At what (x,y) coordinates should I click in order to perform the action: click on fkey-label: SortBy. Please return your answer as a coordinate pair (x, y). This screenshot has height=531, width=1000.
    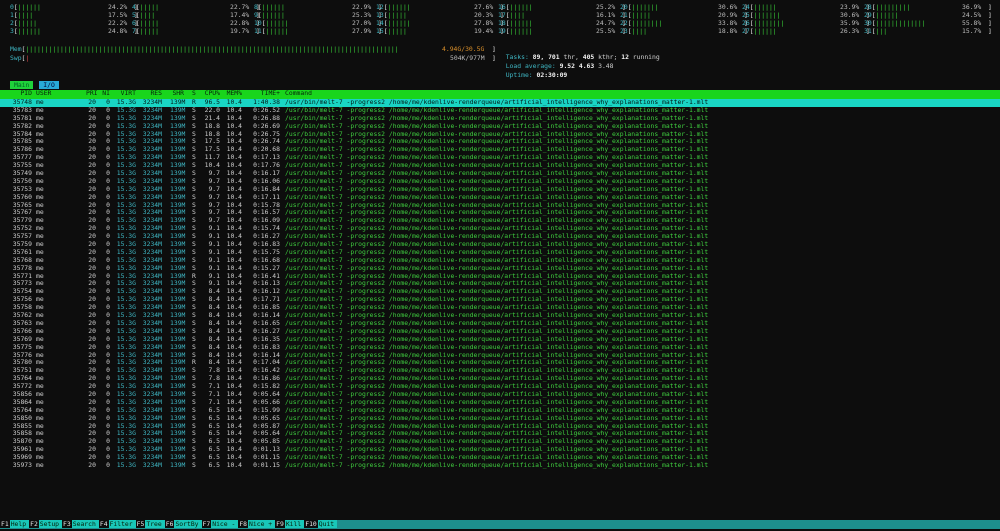
    Looking at the image, I should click on (188, 524).